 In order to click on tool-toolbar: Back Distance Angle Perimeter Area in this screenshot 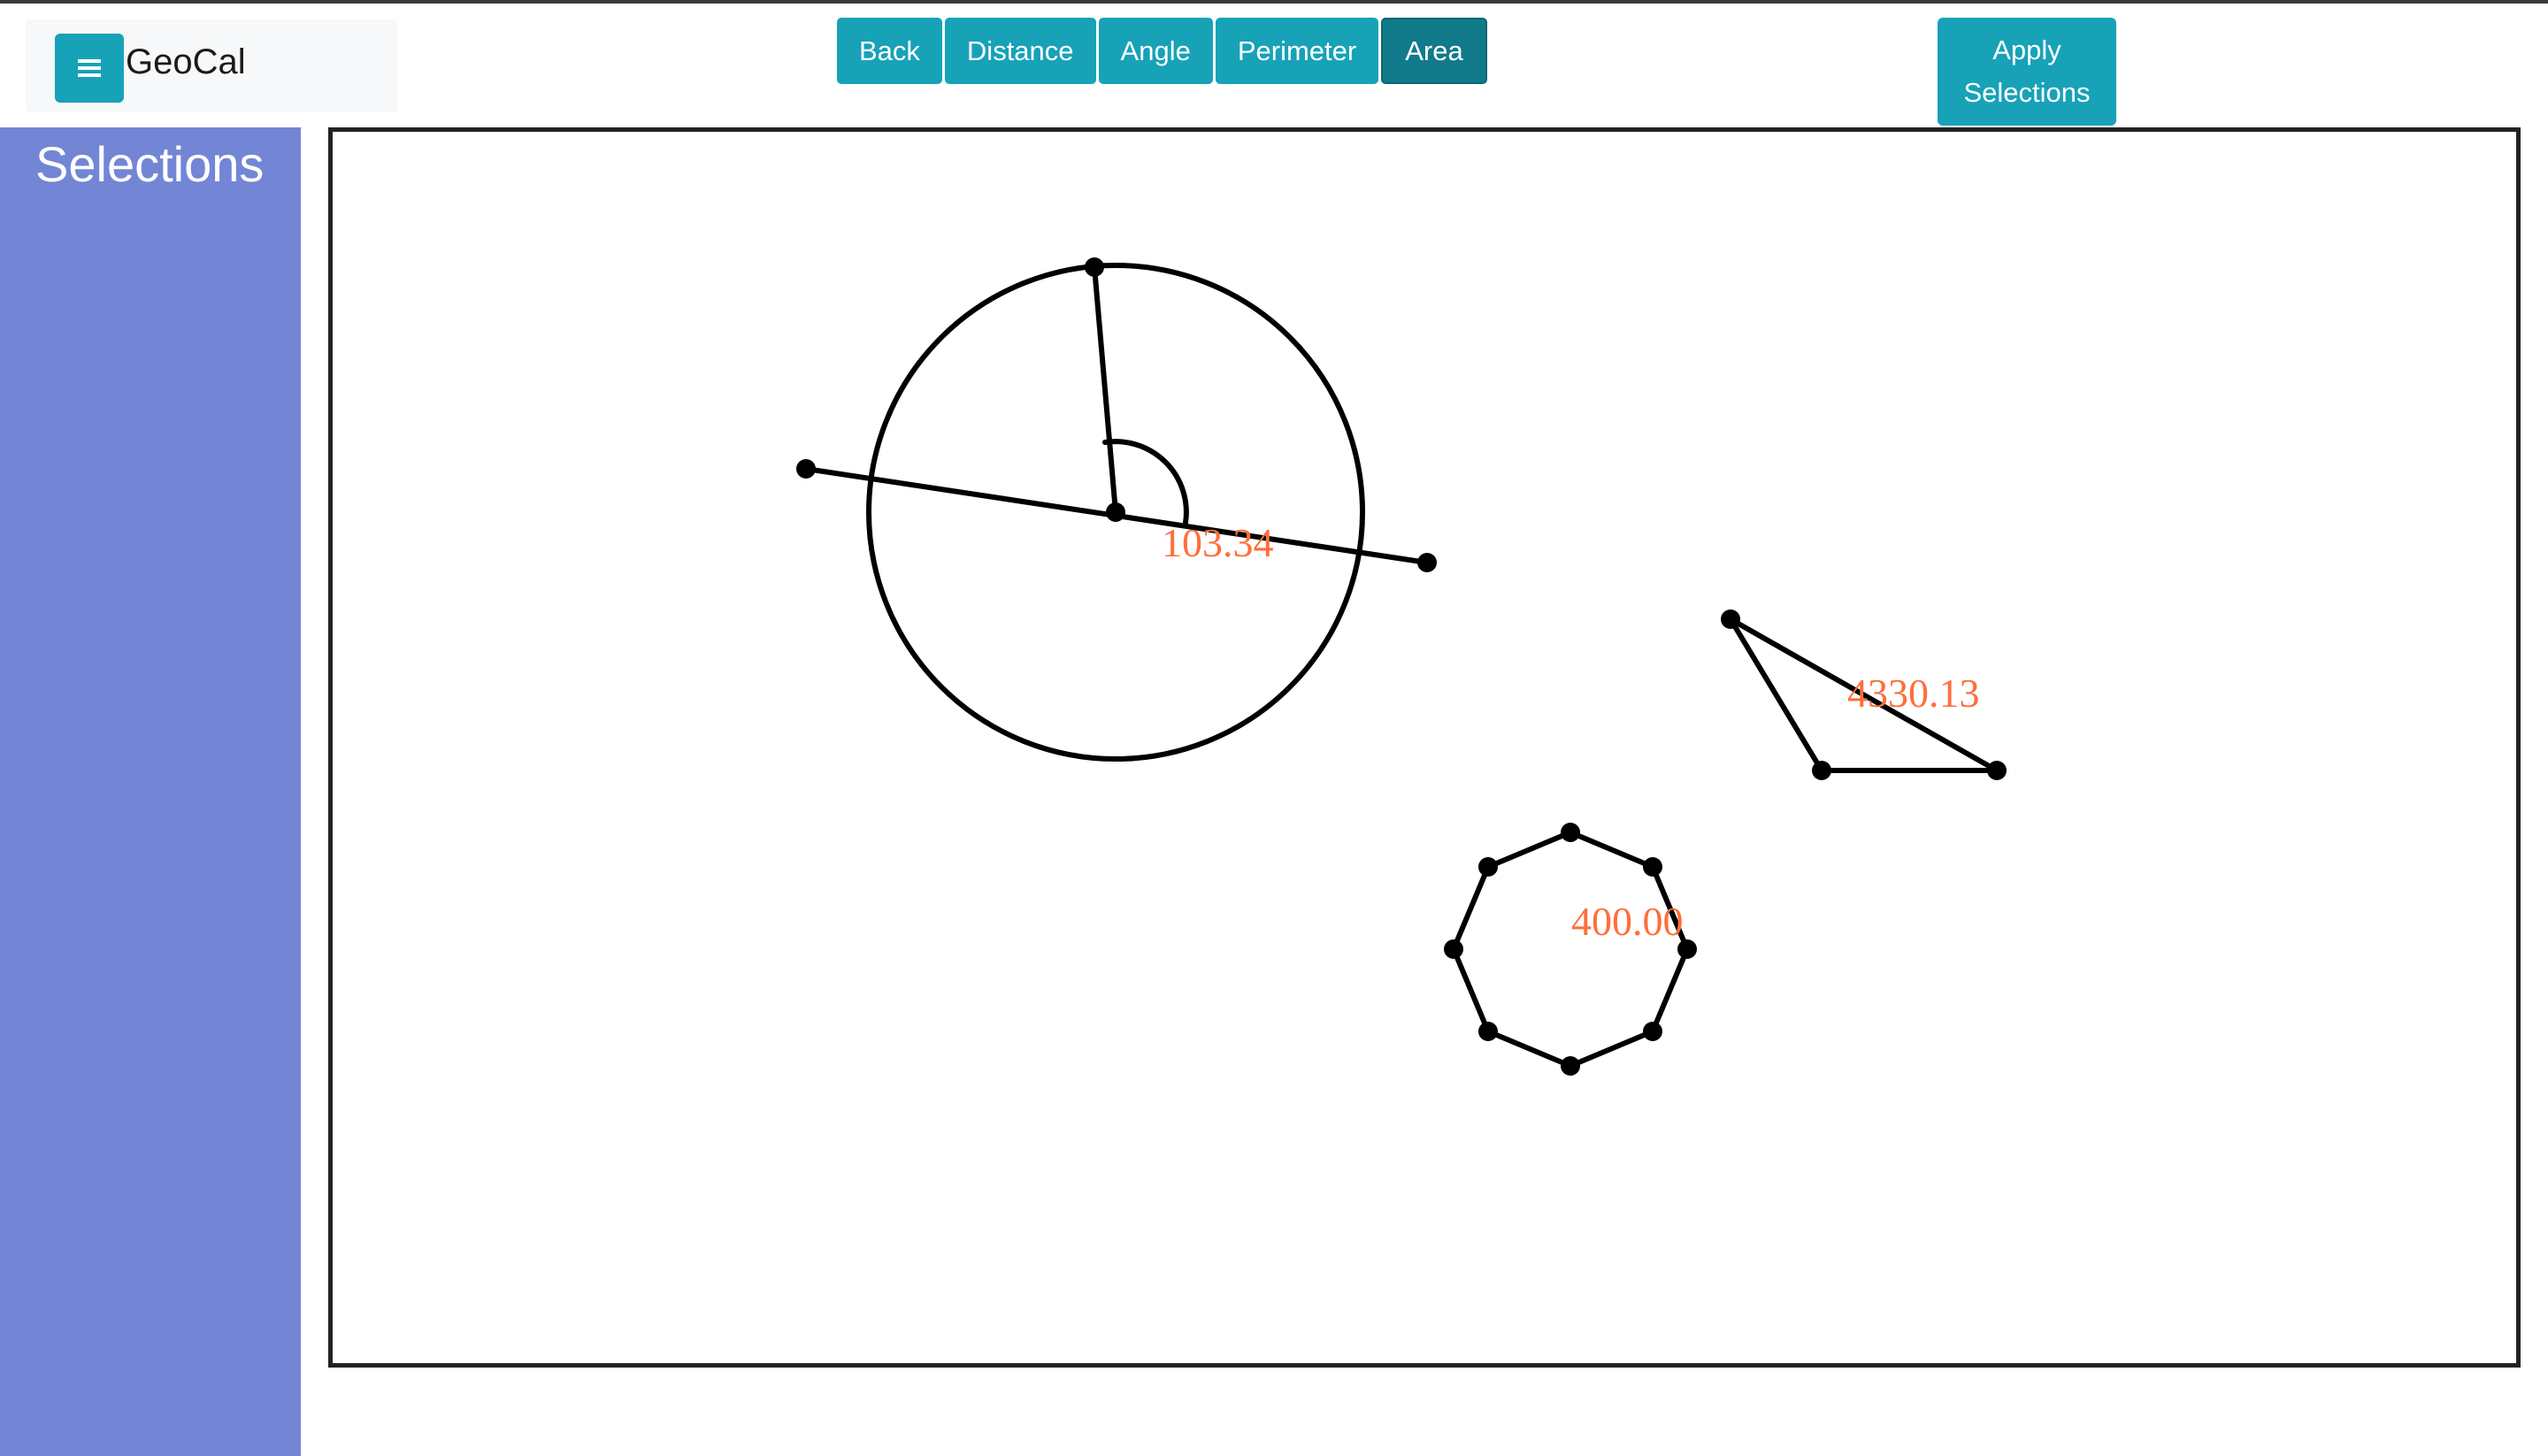, I will do `click(1162, 51)`.